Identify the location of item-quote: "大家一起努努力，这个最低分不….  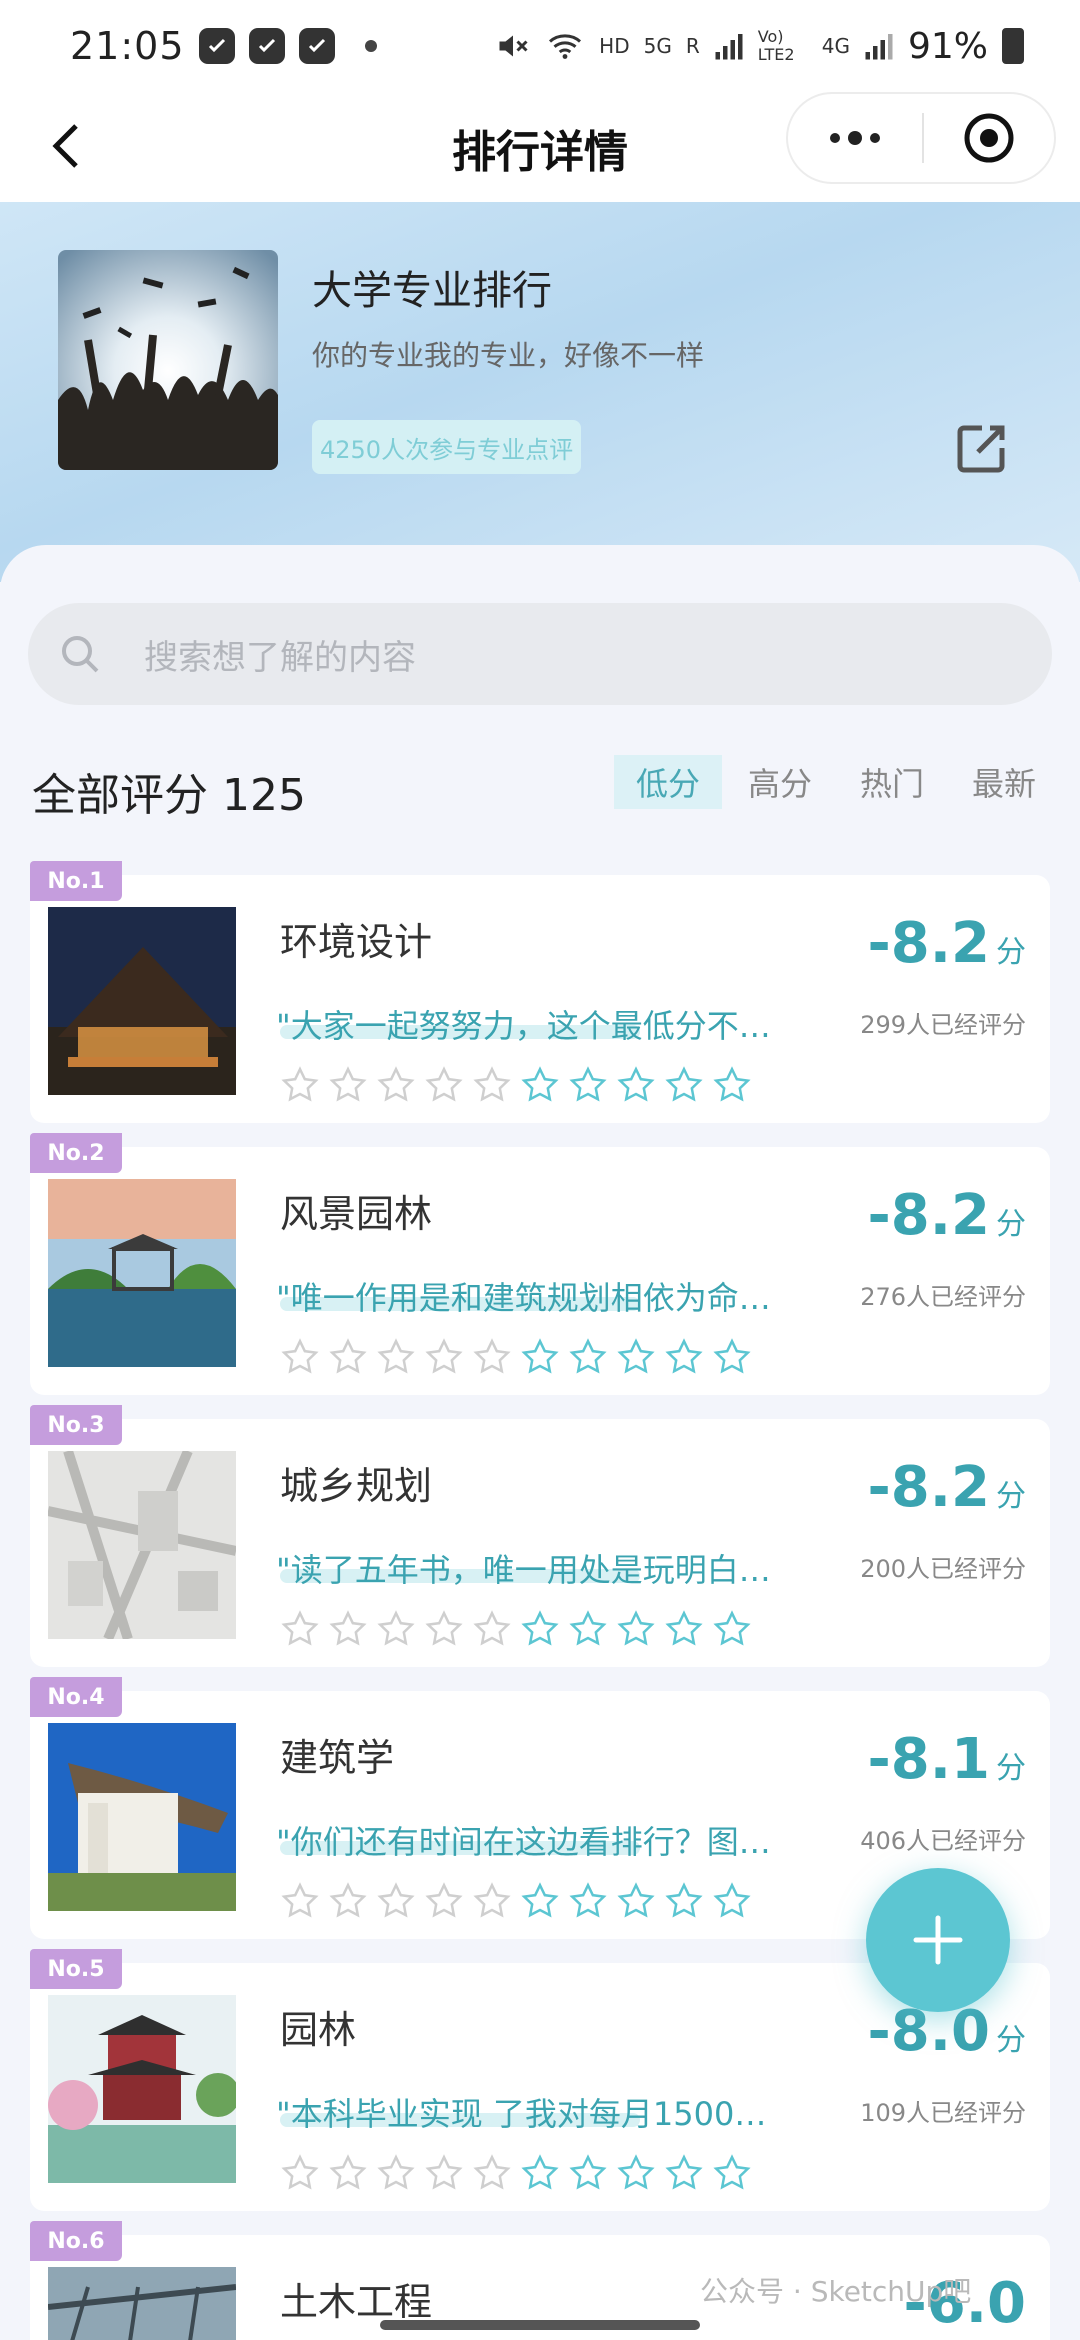
(523, 1026).